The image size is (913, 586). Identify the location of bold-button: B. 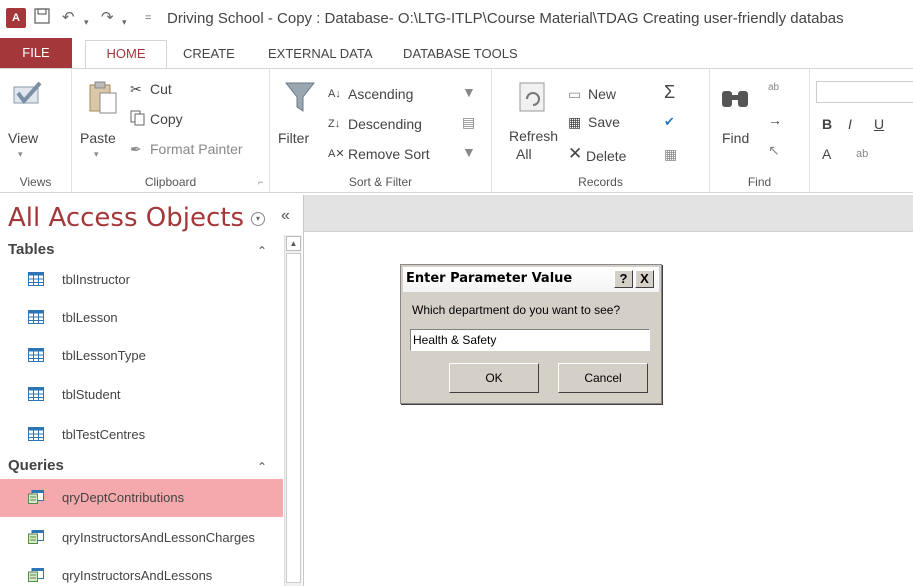
(827, 124).